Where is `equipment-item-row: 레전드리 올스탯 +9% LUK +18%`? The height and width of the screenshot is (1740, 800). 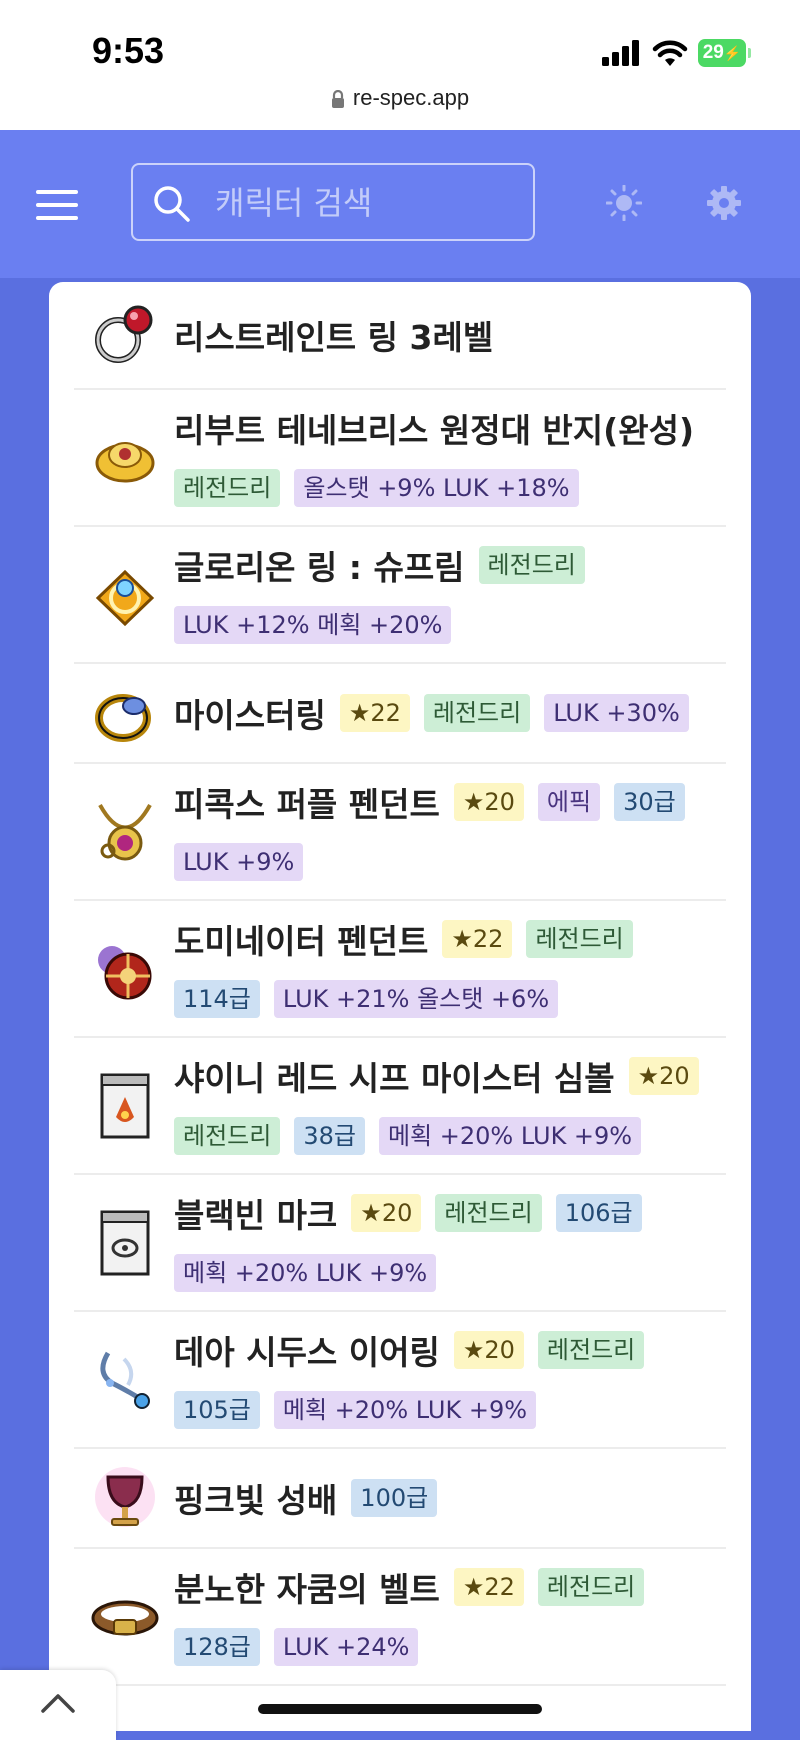 equipment-item-row: 레전드리 올스탯 +9% LUK +18% is located at coordinates (450, 488).